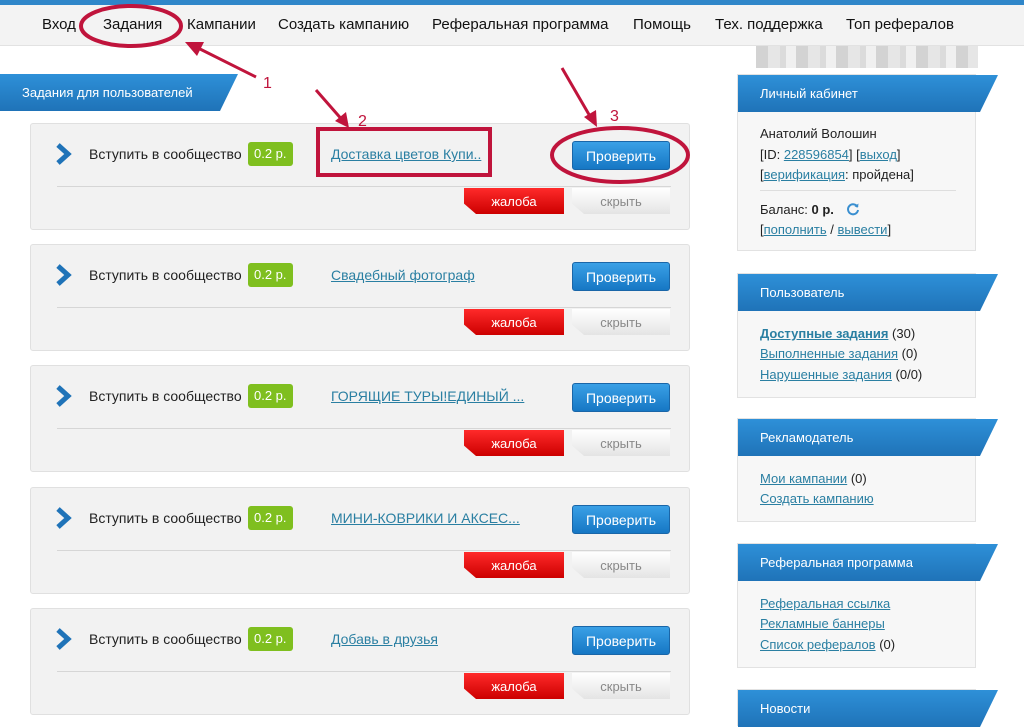 The width and height of the screenshot is (1024, 727). Describe the element at coordinates (662, 24) in the screenshot. I see `nav-help: Помощь` at that location.